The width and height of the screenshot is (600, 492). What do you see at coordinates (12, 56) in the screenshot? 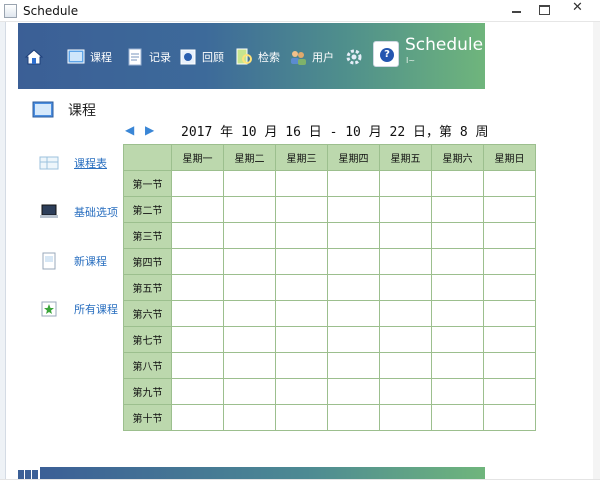
I see `banner-stripe` at bounding box center [12, 56].